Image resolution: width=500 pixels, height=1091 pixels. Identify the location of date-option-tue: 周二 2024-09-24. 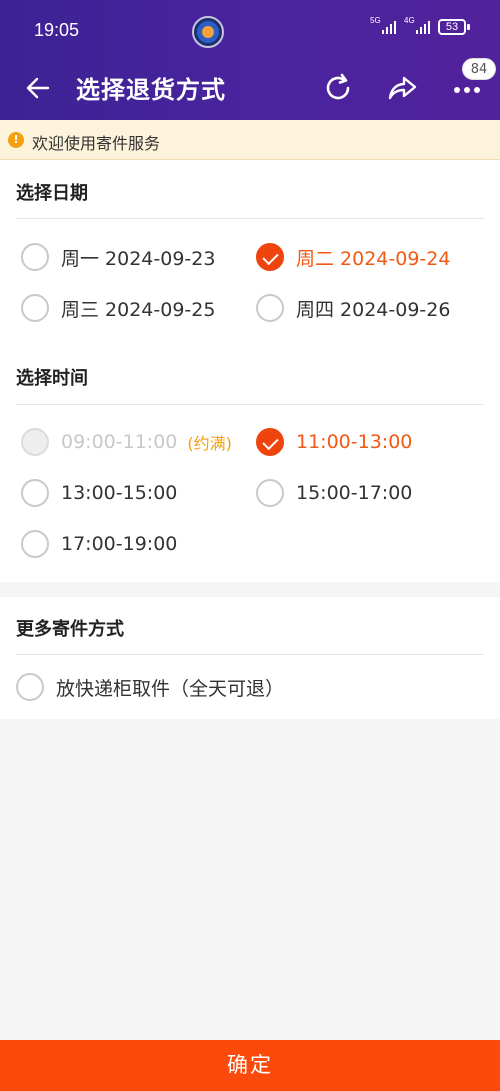
(353, 257).